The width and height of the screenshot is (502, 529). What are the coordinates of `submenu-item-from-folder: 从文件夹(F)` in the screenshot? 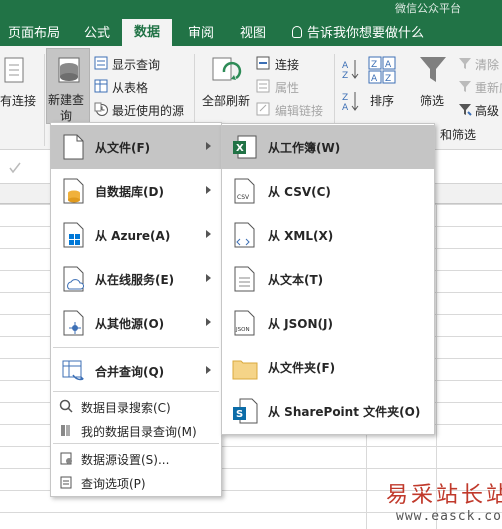 It's located at (328, 367).